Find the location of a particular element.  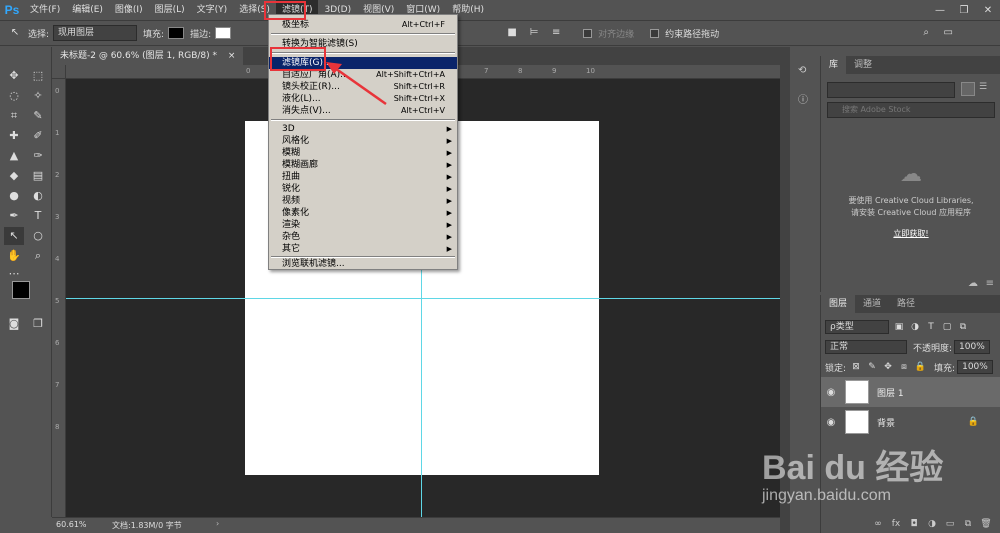

eraser-tool-icon: ◆ is located at coordinates (14, 176).